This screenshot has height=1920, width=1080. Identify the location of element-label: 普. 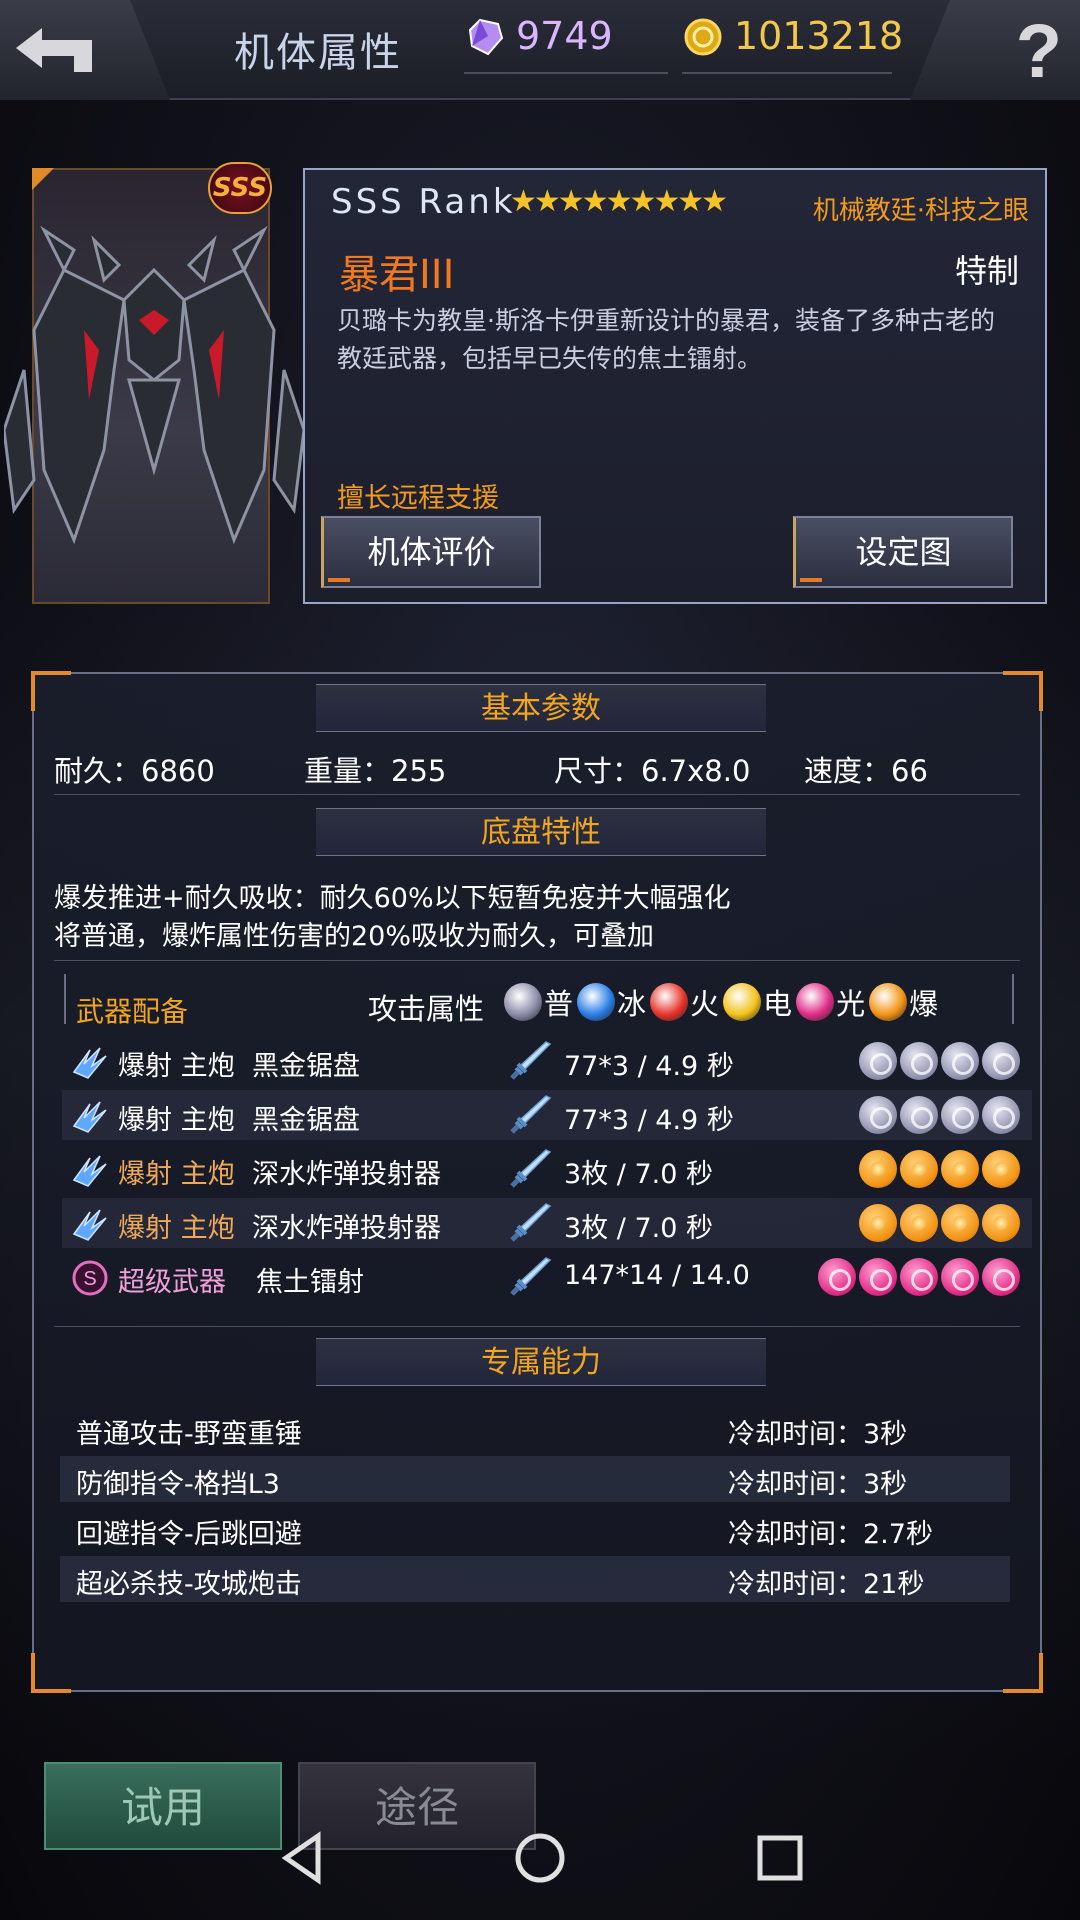
(559, 1004).